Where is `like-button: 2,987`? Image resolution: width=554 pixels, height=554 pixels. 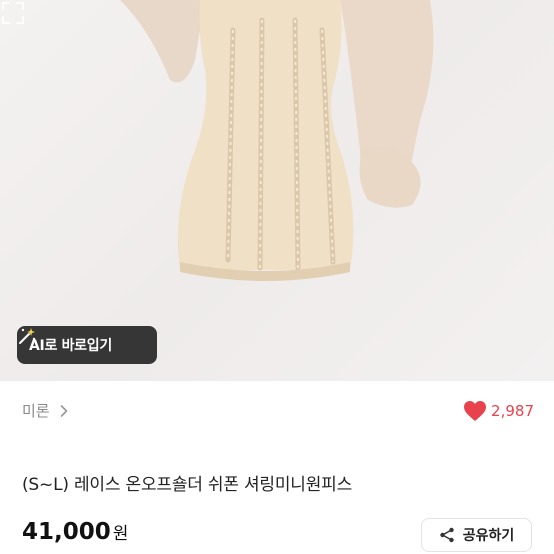 like-button: 2,987 is located at coordinates (498, 411).